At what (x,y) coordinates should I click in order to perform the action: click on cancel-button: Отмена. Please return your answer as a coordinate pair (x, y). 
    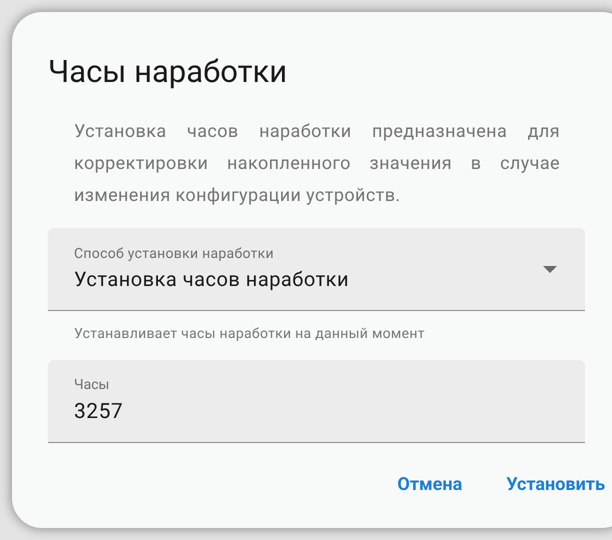
    Looking at the image, I should click on (429, 485).